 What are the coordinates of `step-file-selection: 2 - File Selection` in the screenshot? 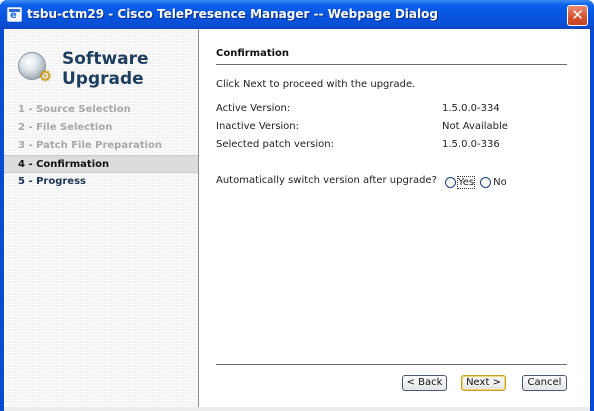 It's located at (65, 127).